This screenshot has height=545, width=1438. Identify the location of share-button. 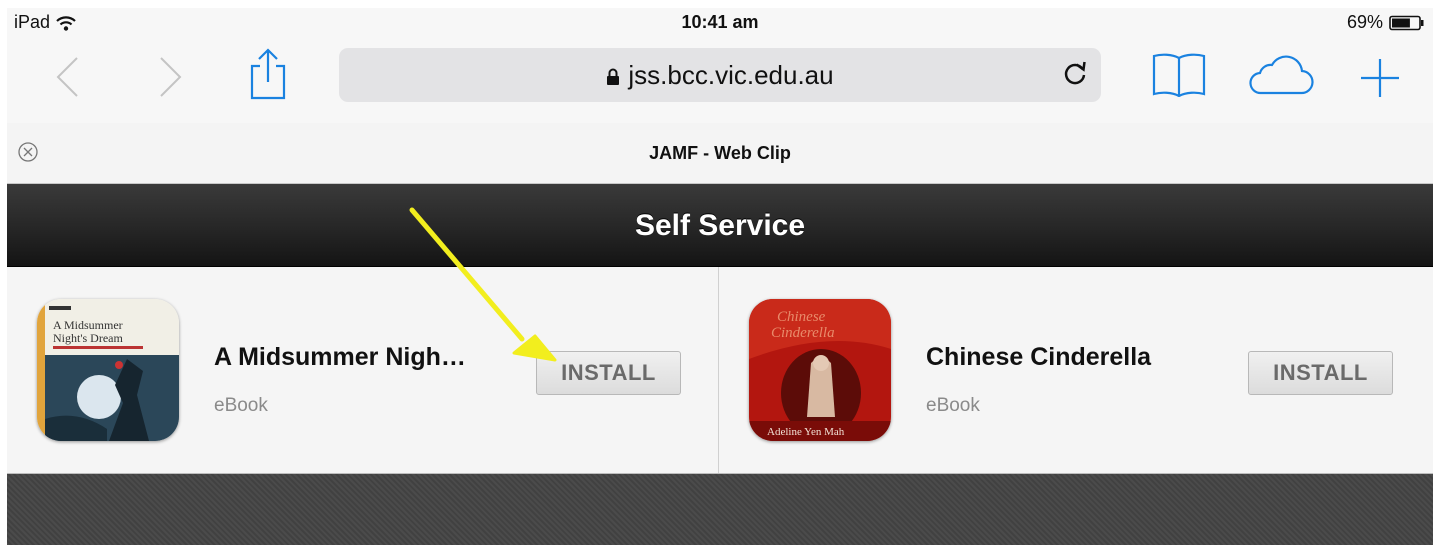
(268, 74).